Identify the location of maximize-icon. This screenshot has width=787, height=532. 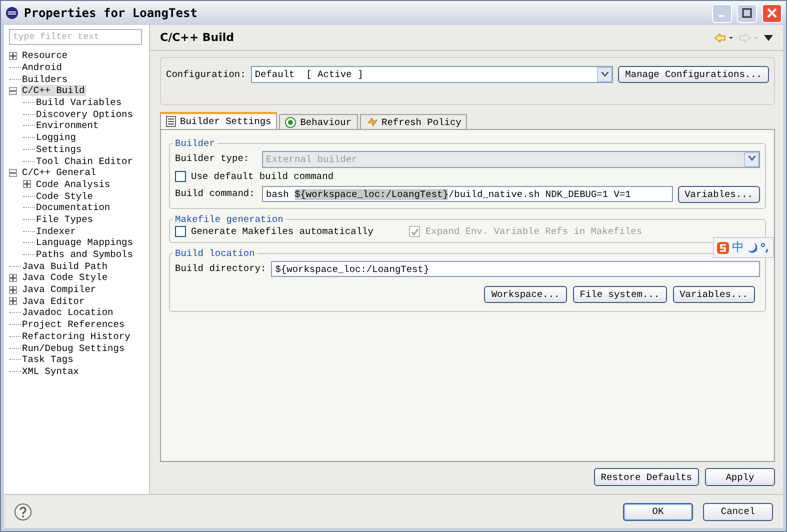
(747, 13).